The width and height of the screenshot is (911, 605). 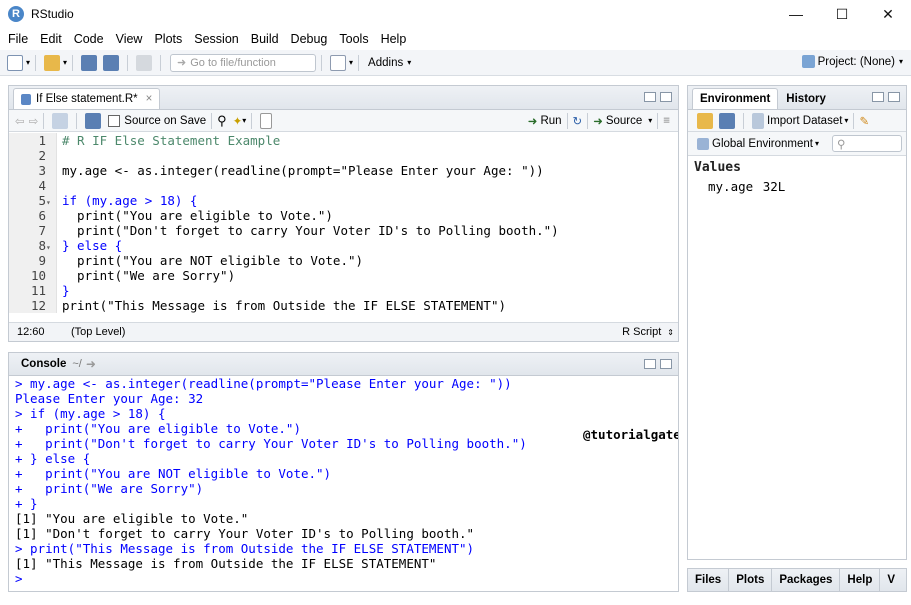 What do you see at coordinates (50, 290) in the screenshot?
I see `code-line: 11}` at bounding box center [50, 290].